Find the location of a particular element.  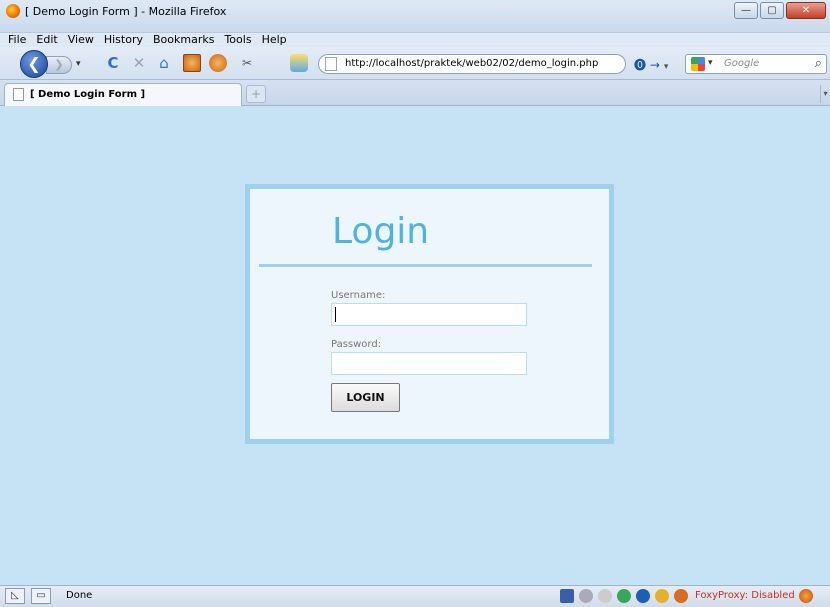

go-button: ⓿ → ▾ is located at coordinates (651, 64).